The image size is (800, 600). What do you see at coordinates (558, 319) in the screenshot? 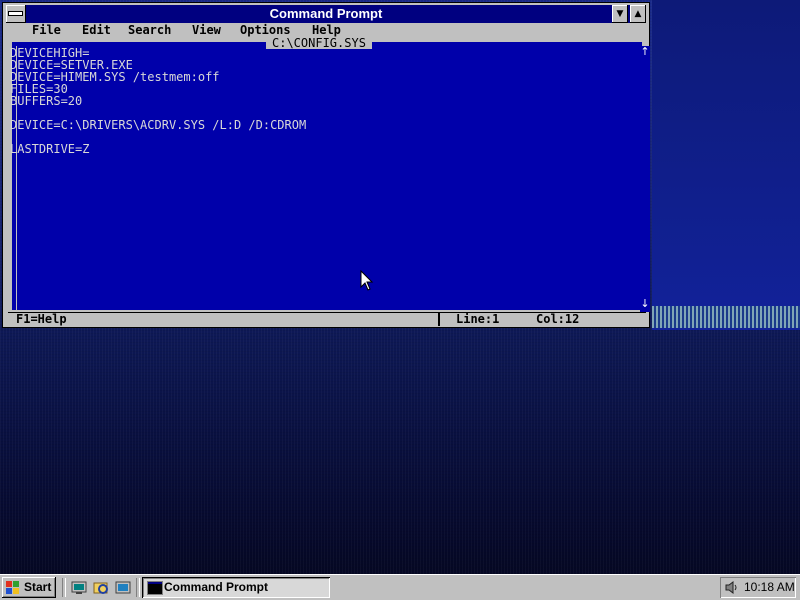
I see `status-col: Col:12` at bounding box center [558, 319].